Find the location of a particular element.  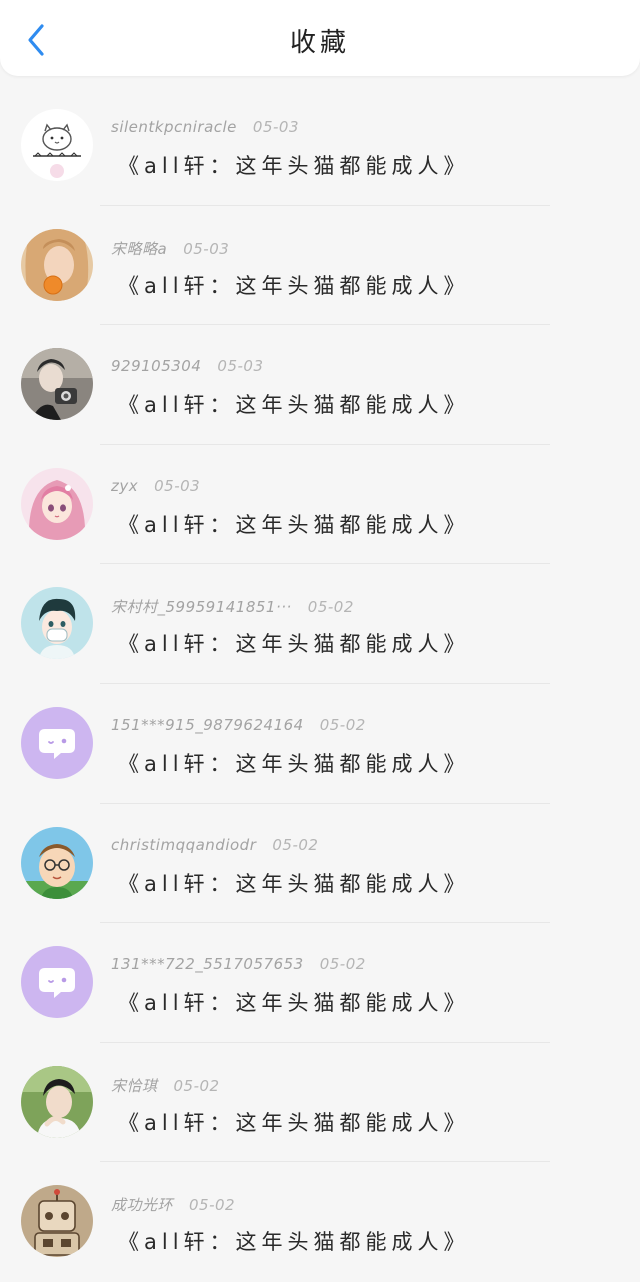

list-item: 成功光环 05-02 《all轩：这年头猫都能成人》 is located at coordinates (320, 1222).